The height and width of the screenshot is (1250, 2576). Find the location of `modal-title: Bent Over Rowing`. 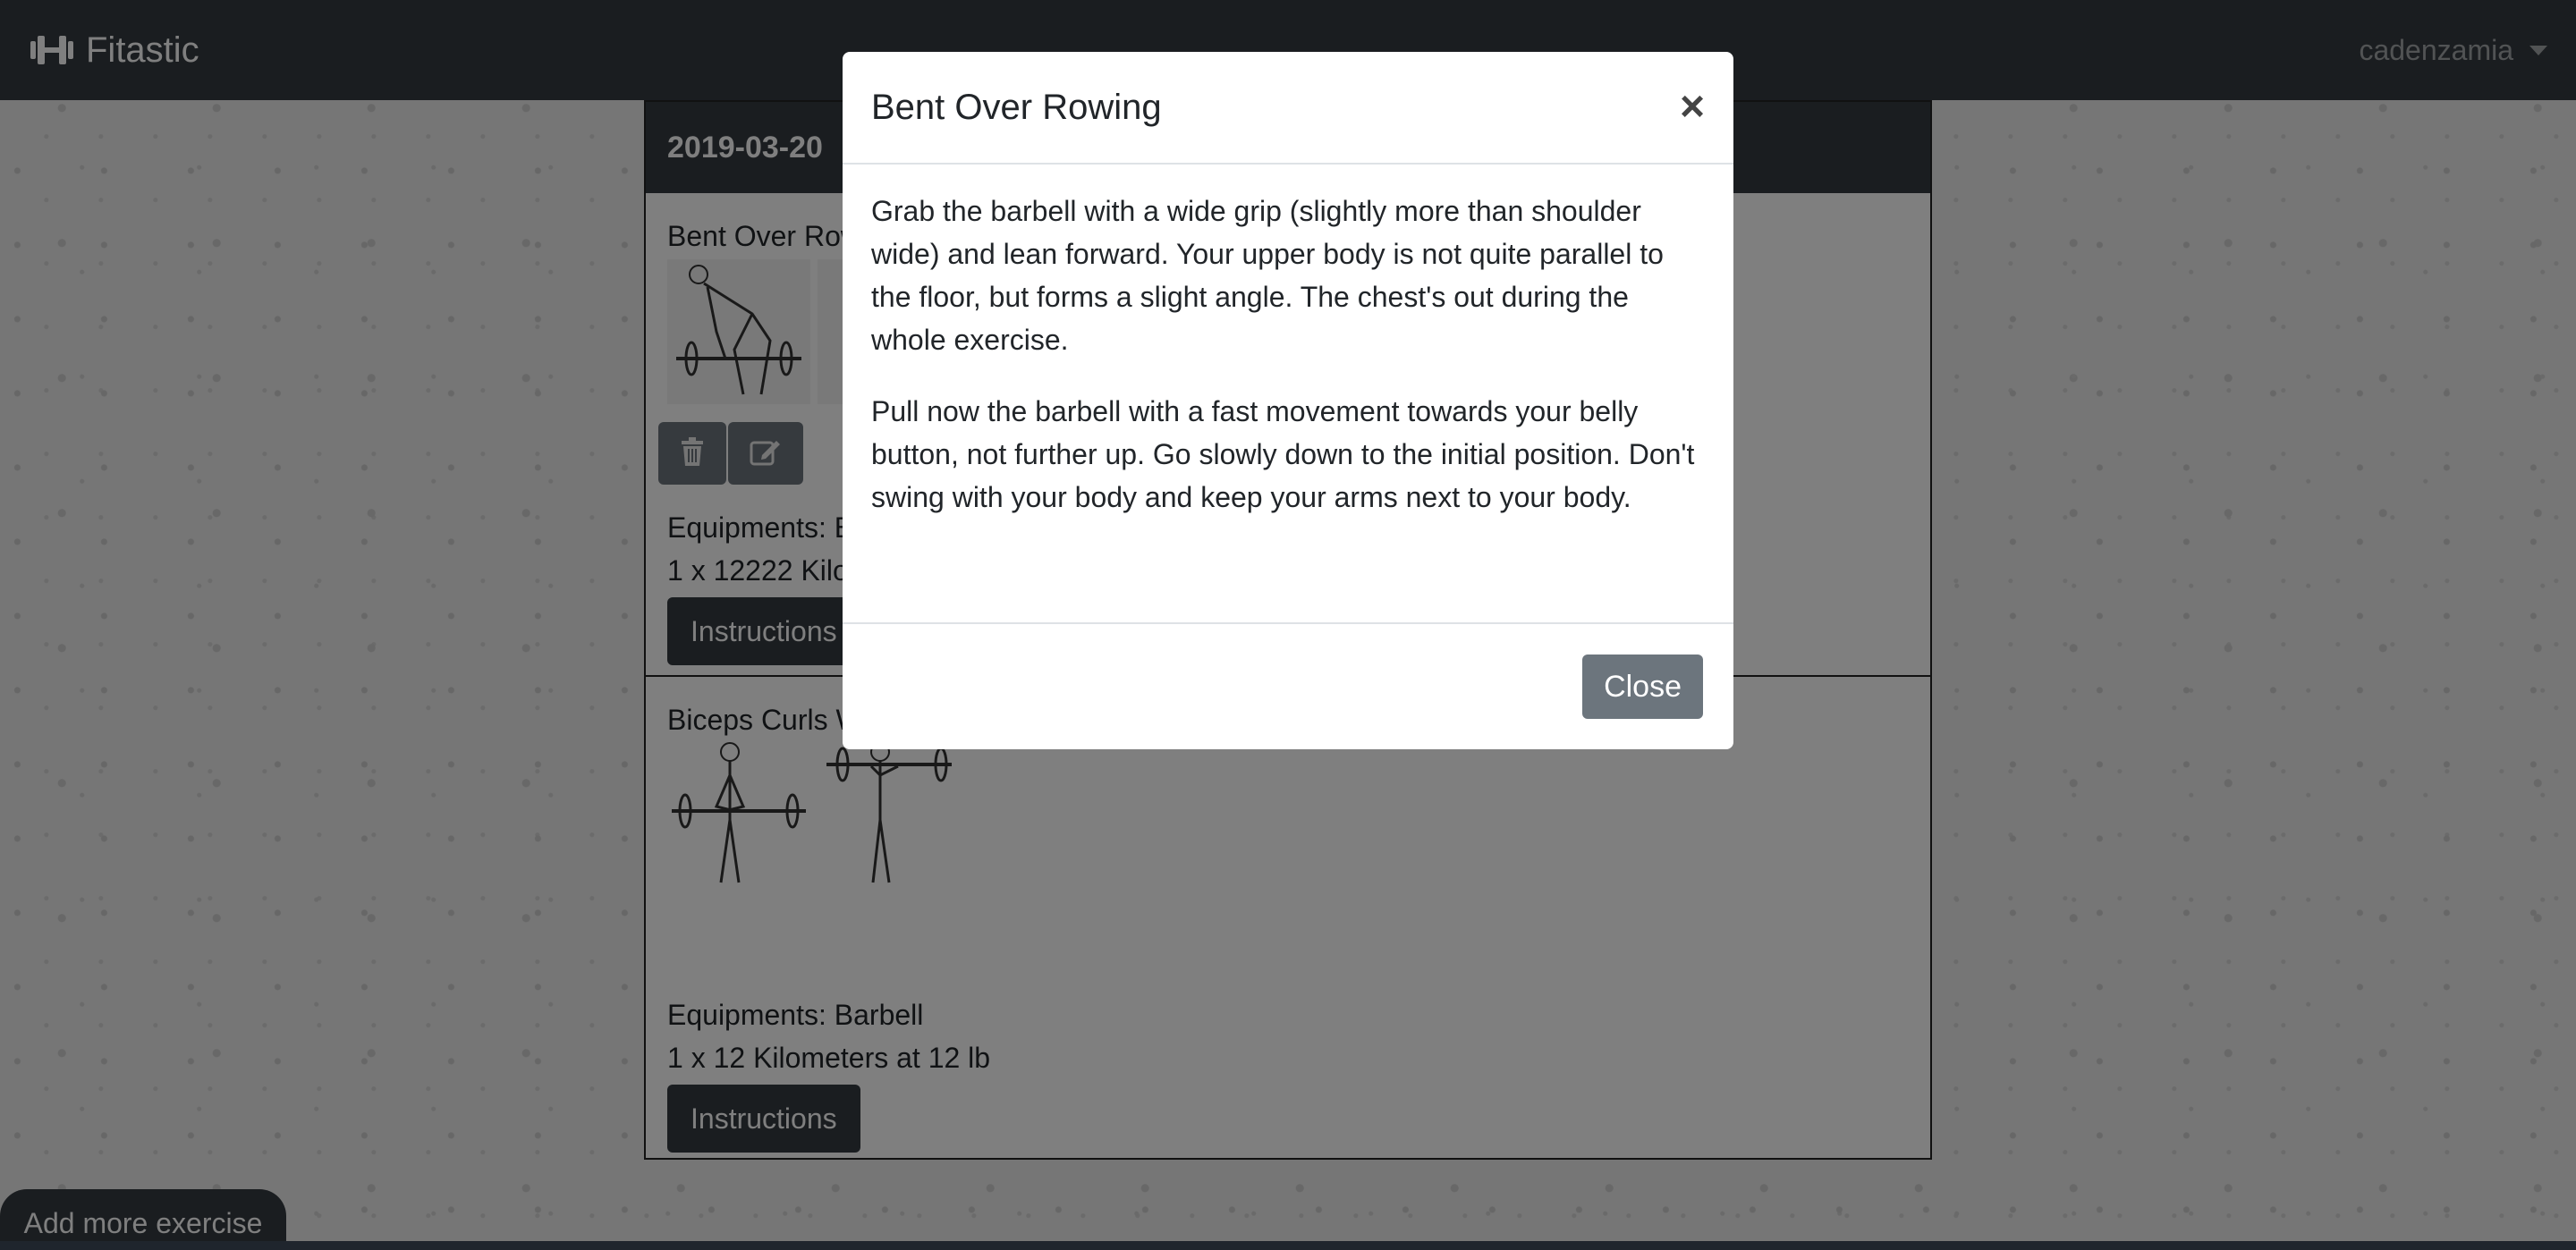

modal-title: Bent Over Rowing is located at coordinates (1016, 107).